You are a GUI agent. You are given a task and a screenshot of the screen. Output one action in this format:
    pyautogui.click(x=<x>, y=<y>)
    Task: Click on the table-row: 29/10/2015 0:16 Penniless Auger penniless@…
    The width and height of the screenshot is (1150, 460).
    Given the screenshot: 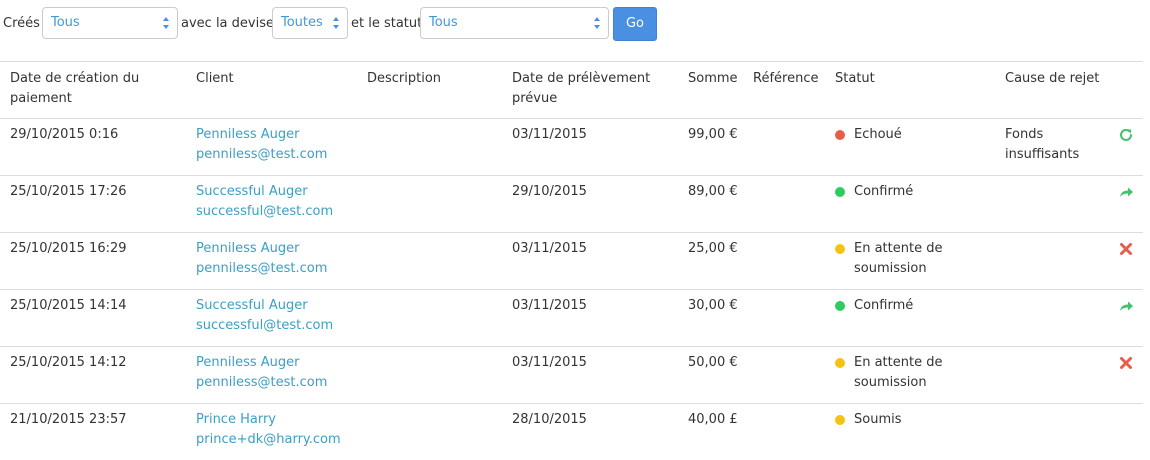 What is the action you would take?
    pyautogui.click(x=571, y=146)
    